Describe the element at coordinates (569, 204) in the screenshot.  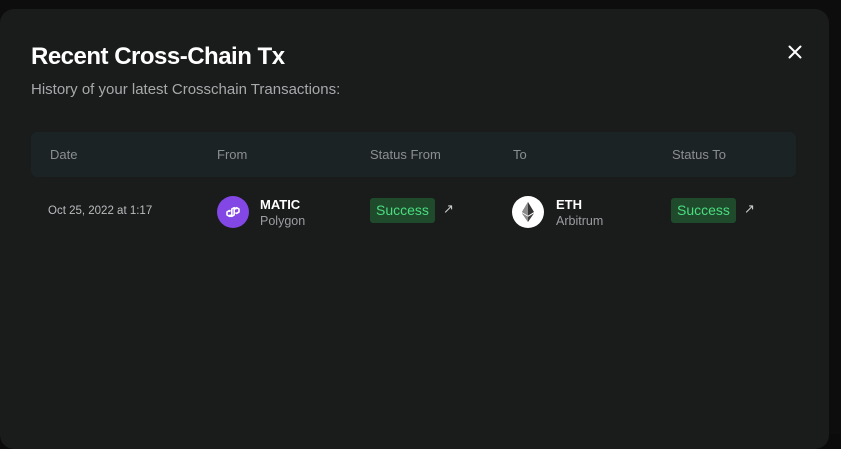
I see `to-token-symbol: ETH` at that location.